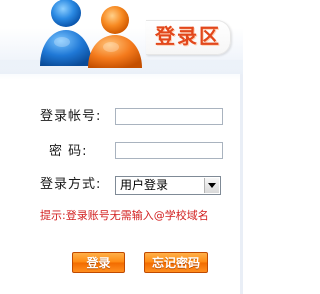 The width and height of the screenshot is (320, 294). Describe the element at coordinates (188, 36) in the screenshot. I see `page-title: 登录区` at that location.